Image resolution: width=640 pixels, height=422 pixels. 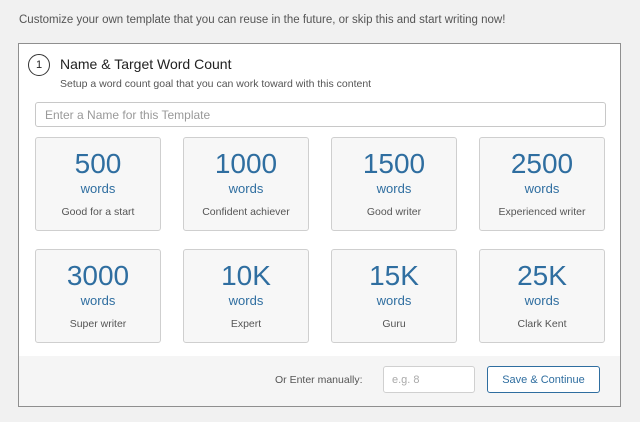 I want to click on card-number: 10K, so click(x=246, y=275).